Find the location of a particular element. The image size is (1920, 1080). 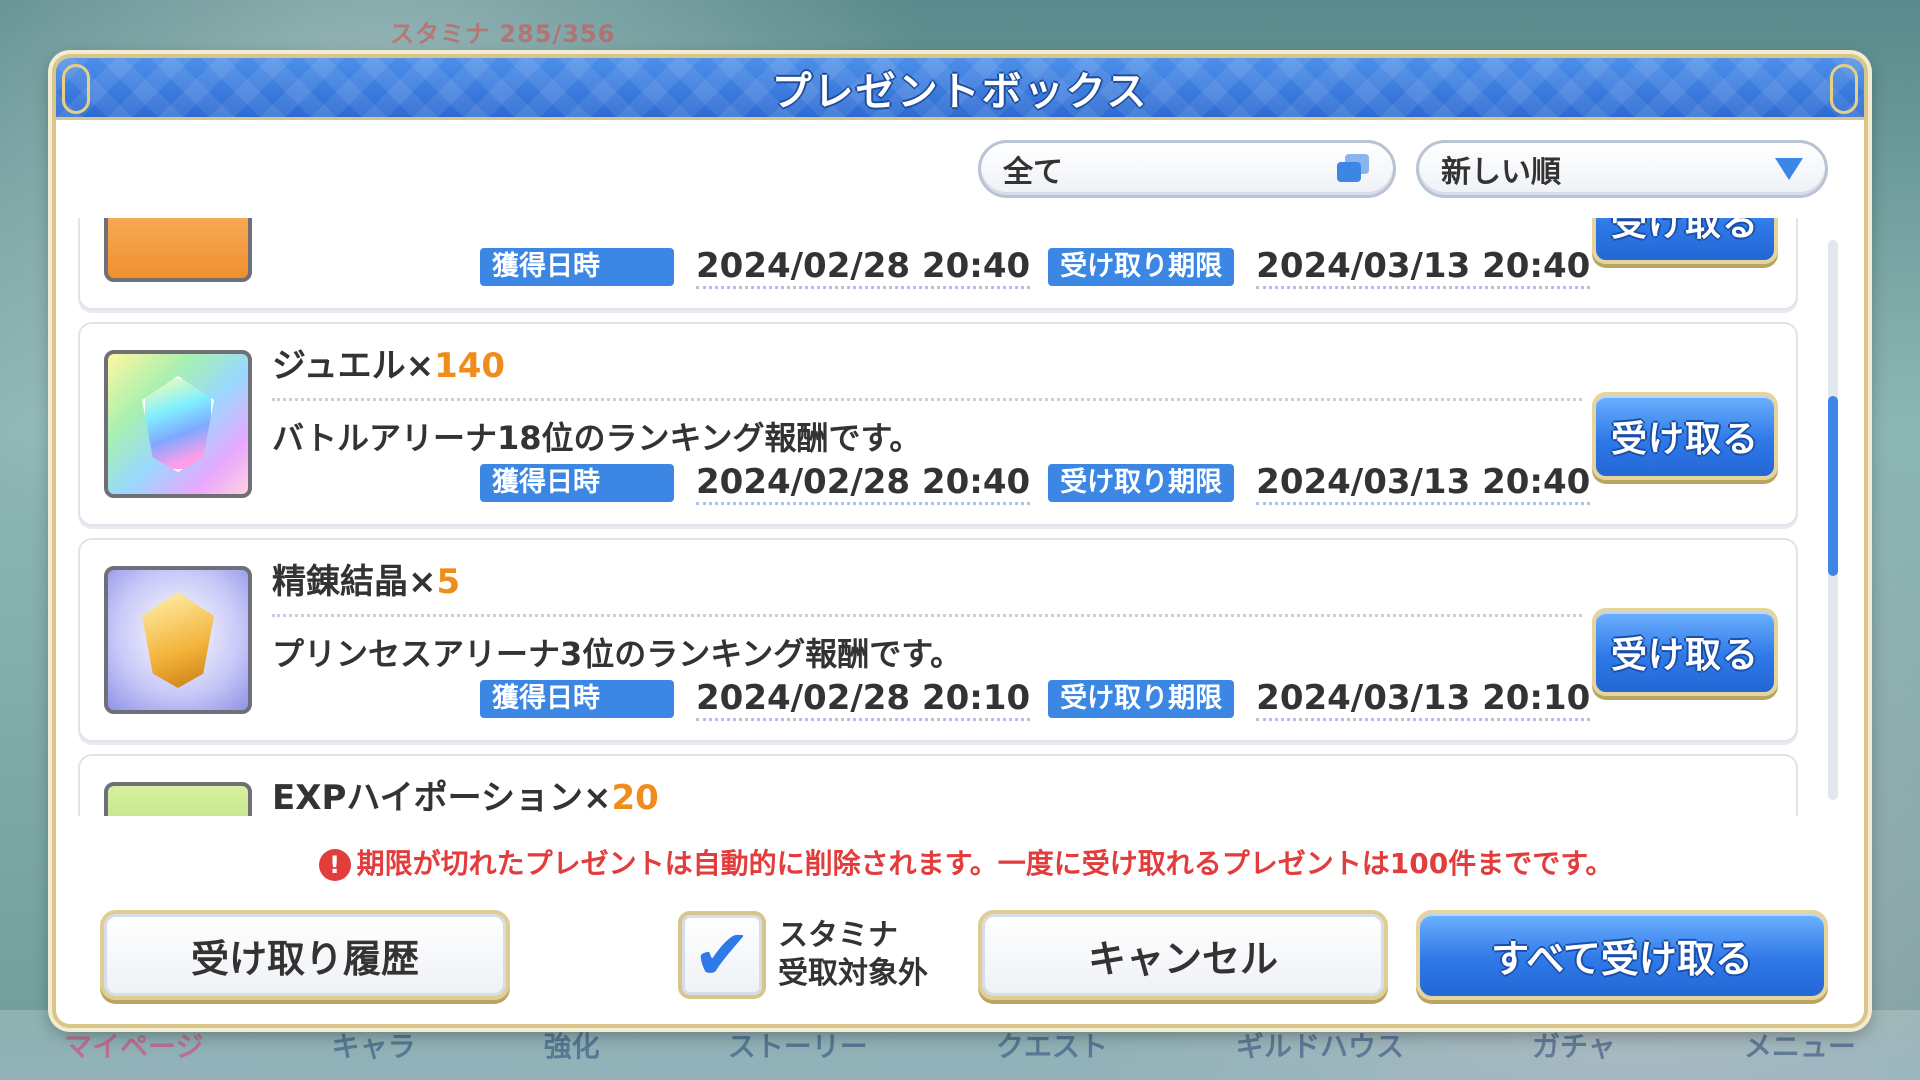

warning-icon: ! is located at coordinates (334, 865).